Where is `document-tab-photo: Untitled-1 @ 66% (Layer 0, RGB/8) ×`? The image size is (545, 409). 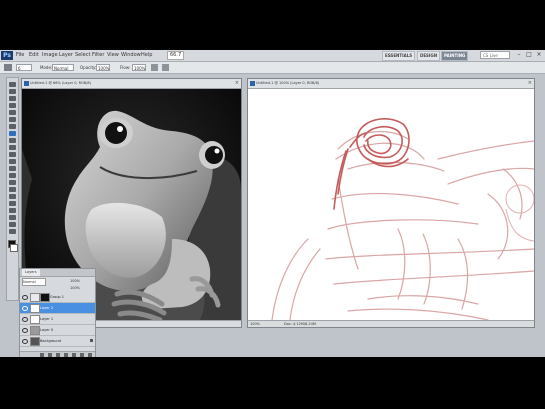
document-tab-photo: Untitled-1 @ 66% (Layer 0, RGB/8) × is located at coordinates (131, 84).